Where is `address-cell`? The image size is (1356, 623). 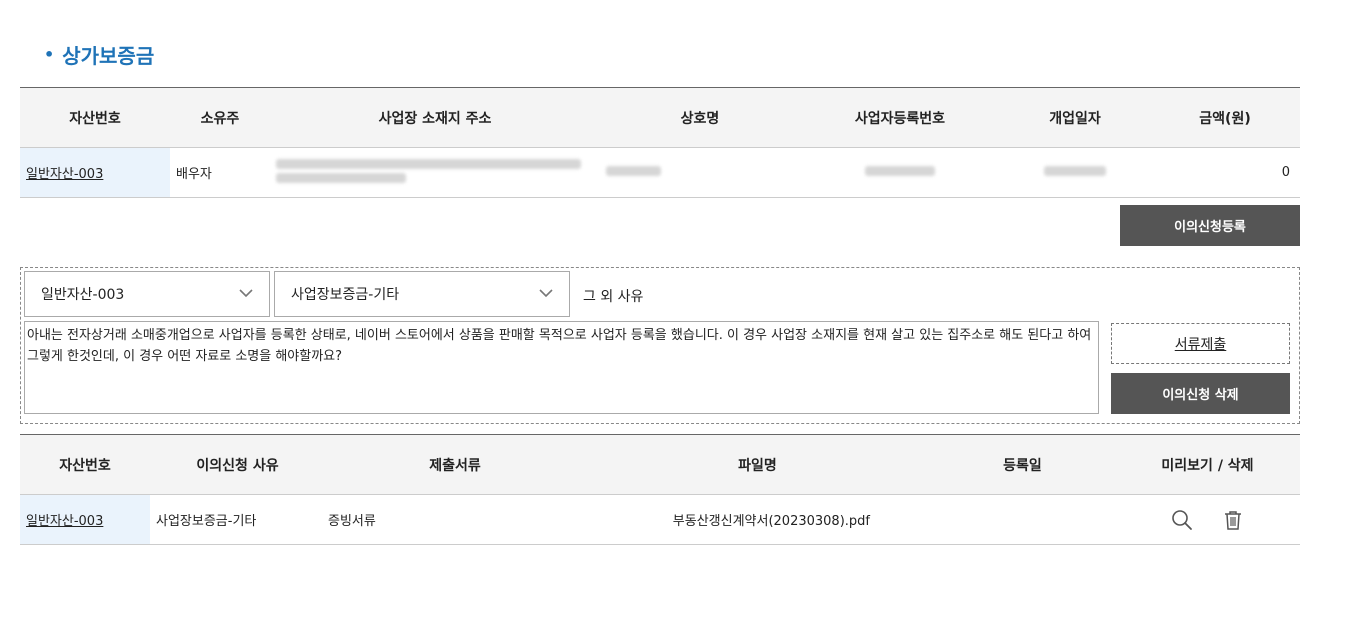
address-cell is located at coordinates (435, 172).